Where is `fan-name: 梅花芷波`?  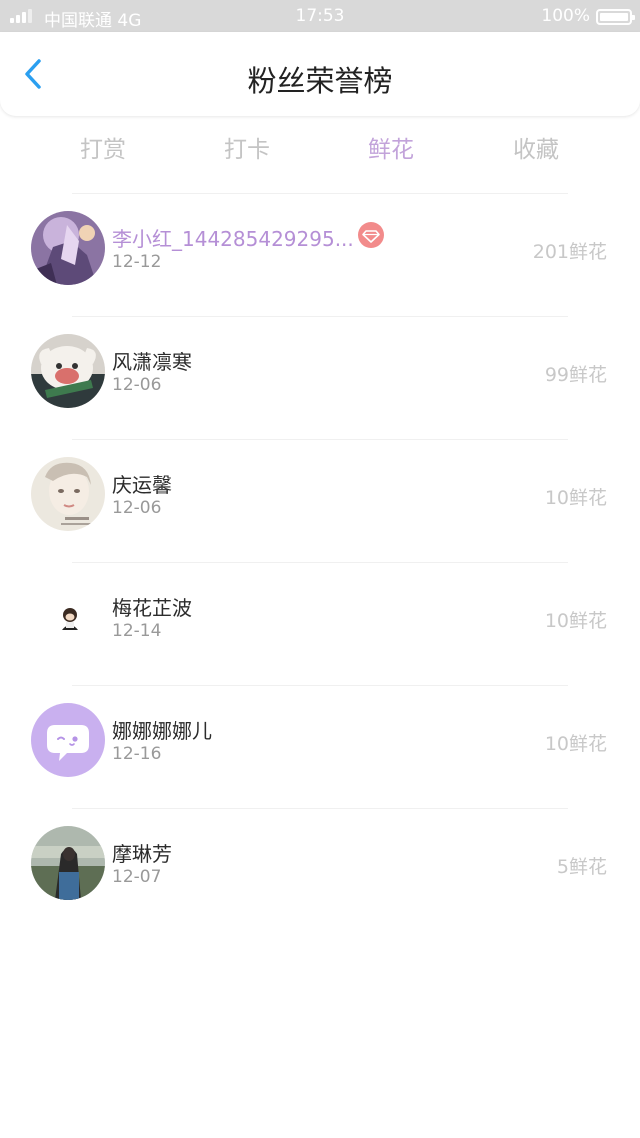
fan-name: 梅花芷波 is located at coordinates (152, 608).